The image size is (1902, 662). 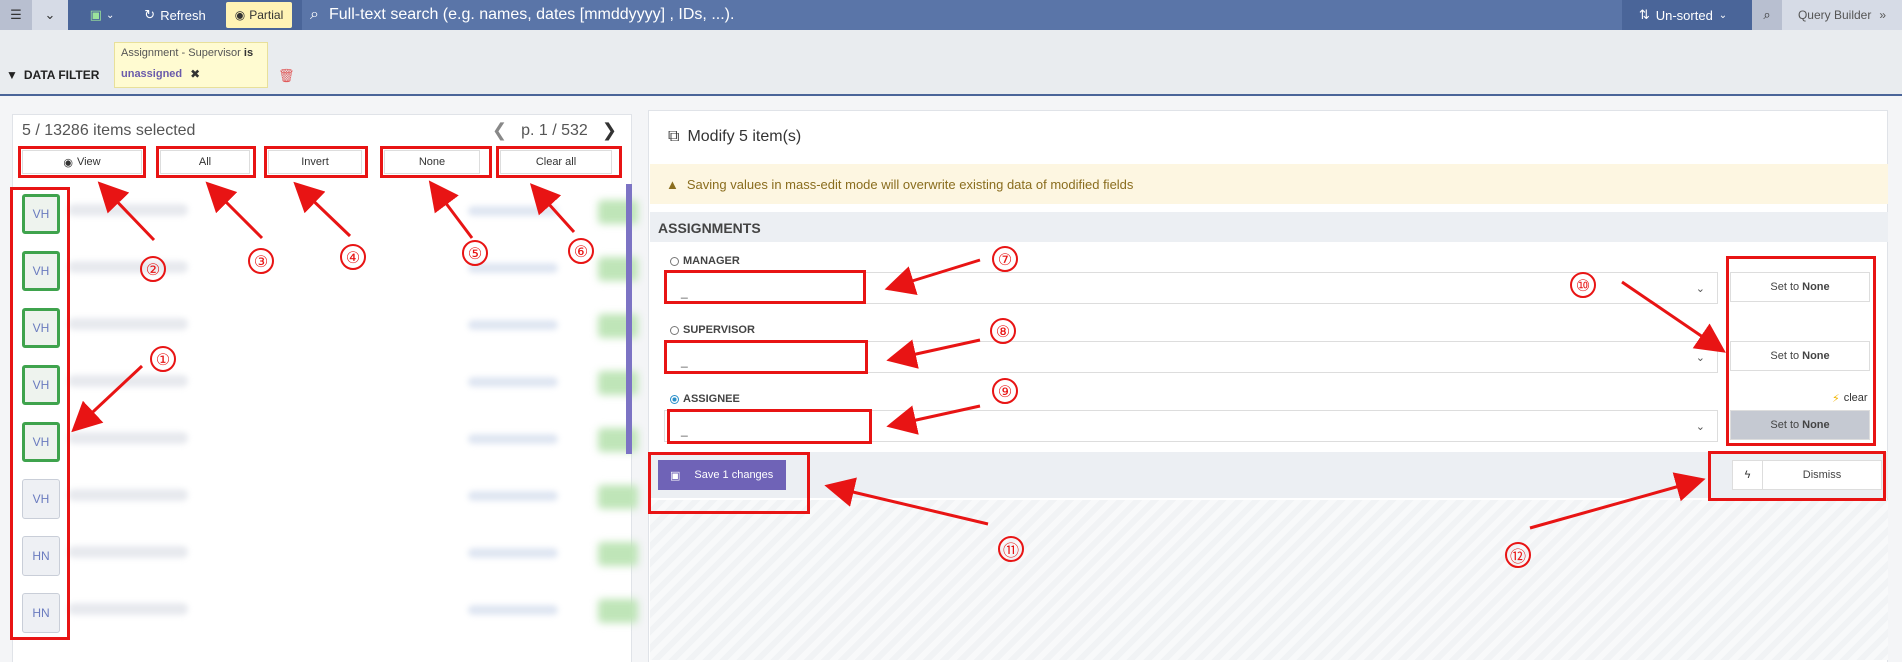 What do you see at coordinates (629, 319) in the screenshot?
I see `scroll-indicator` at bounding box center [629, 319].